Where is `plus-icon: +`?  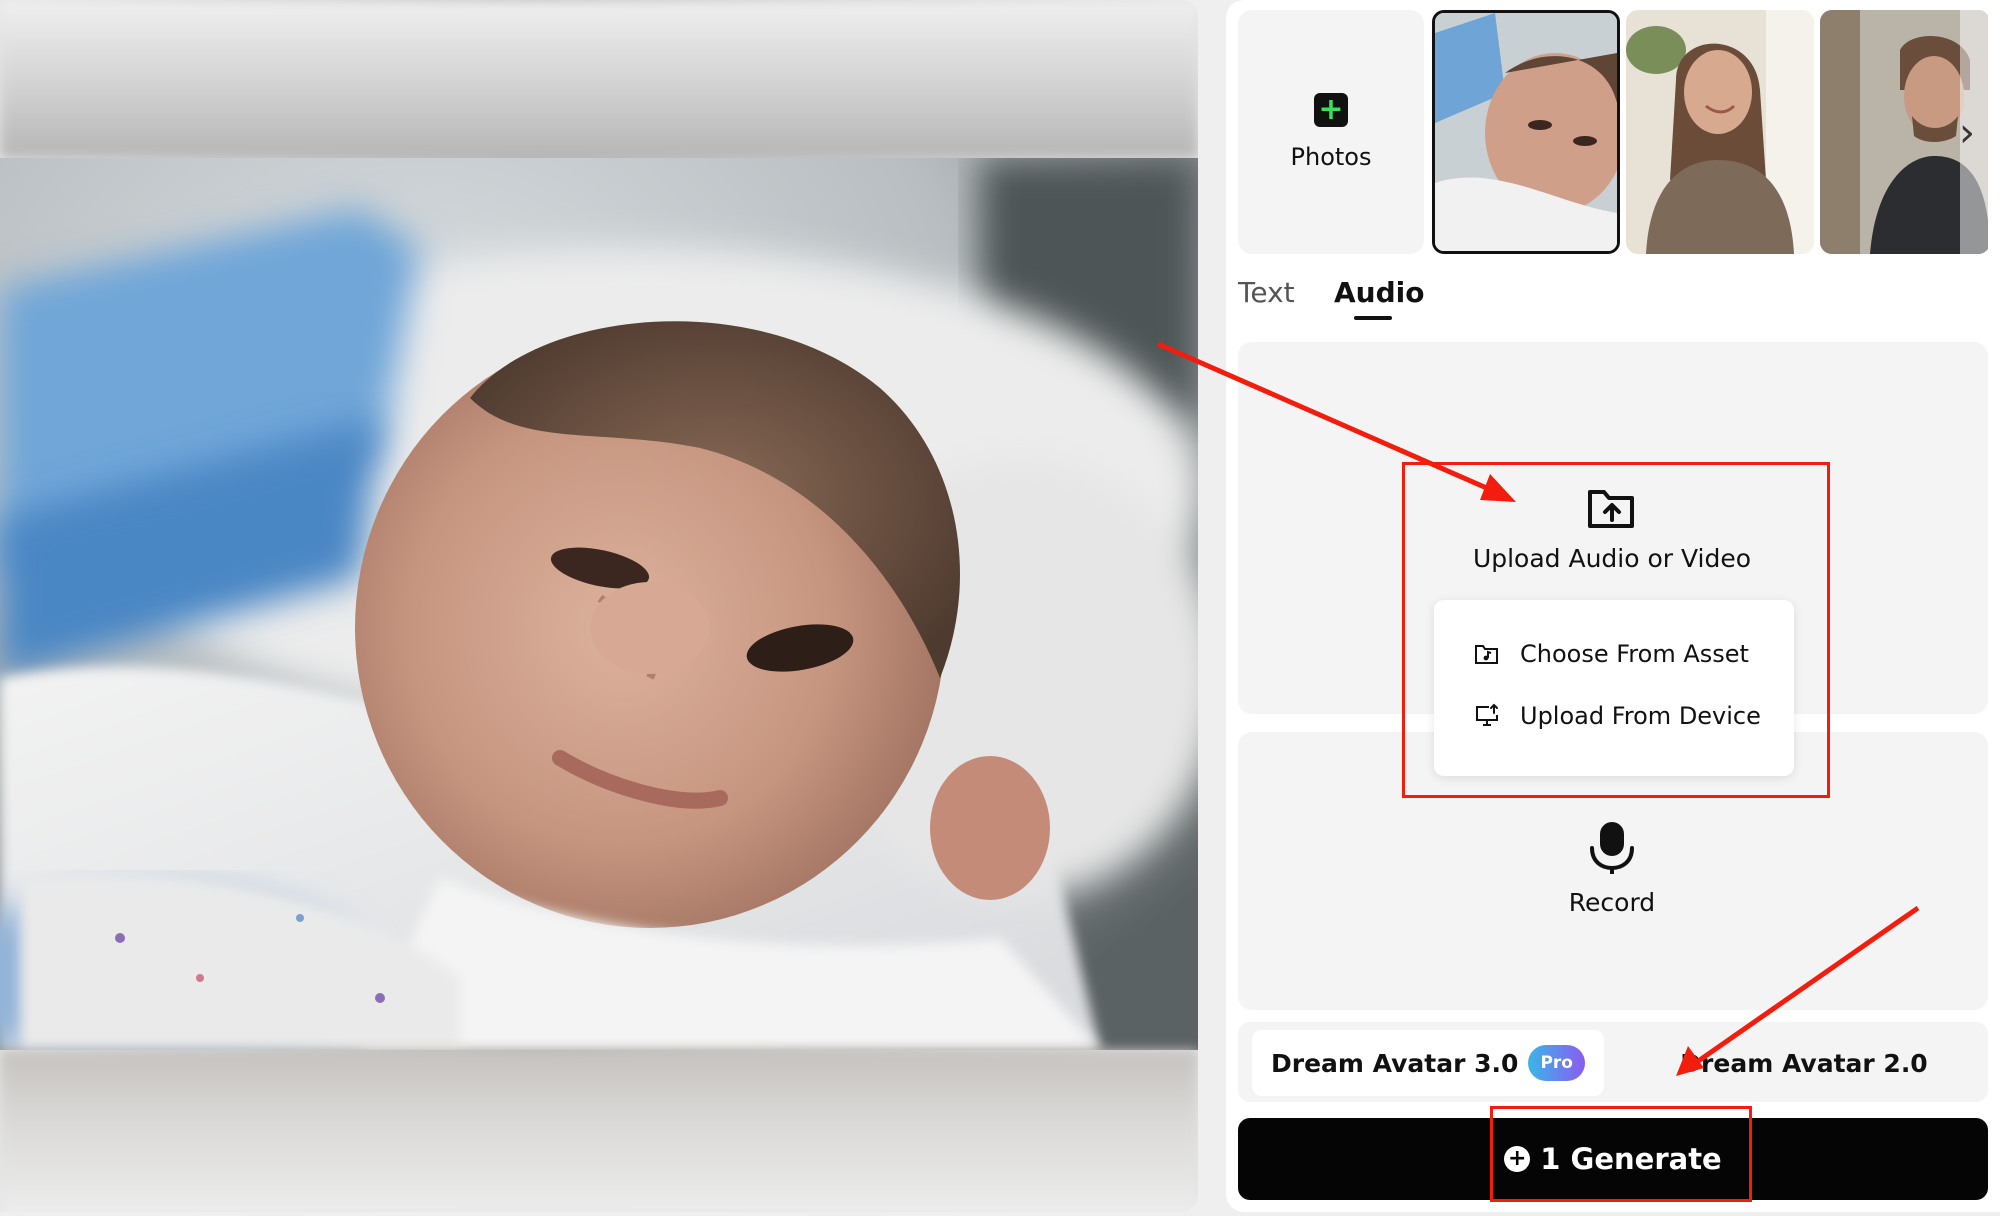 plus-icon: + is located at coordinates (1331, 110).